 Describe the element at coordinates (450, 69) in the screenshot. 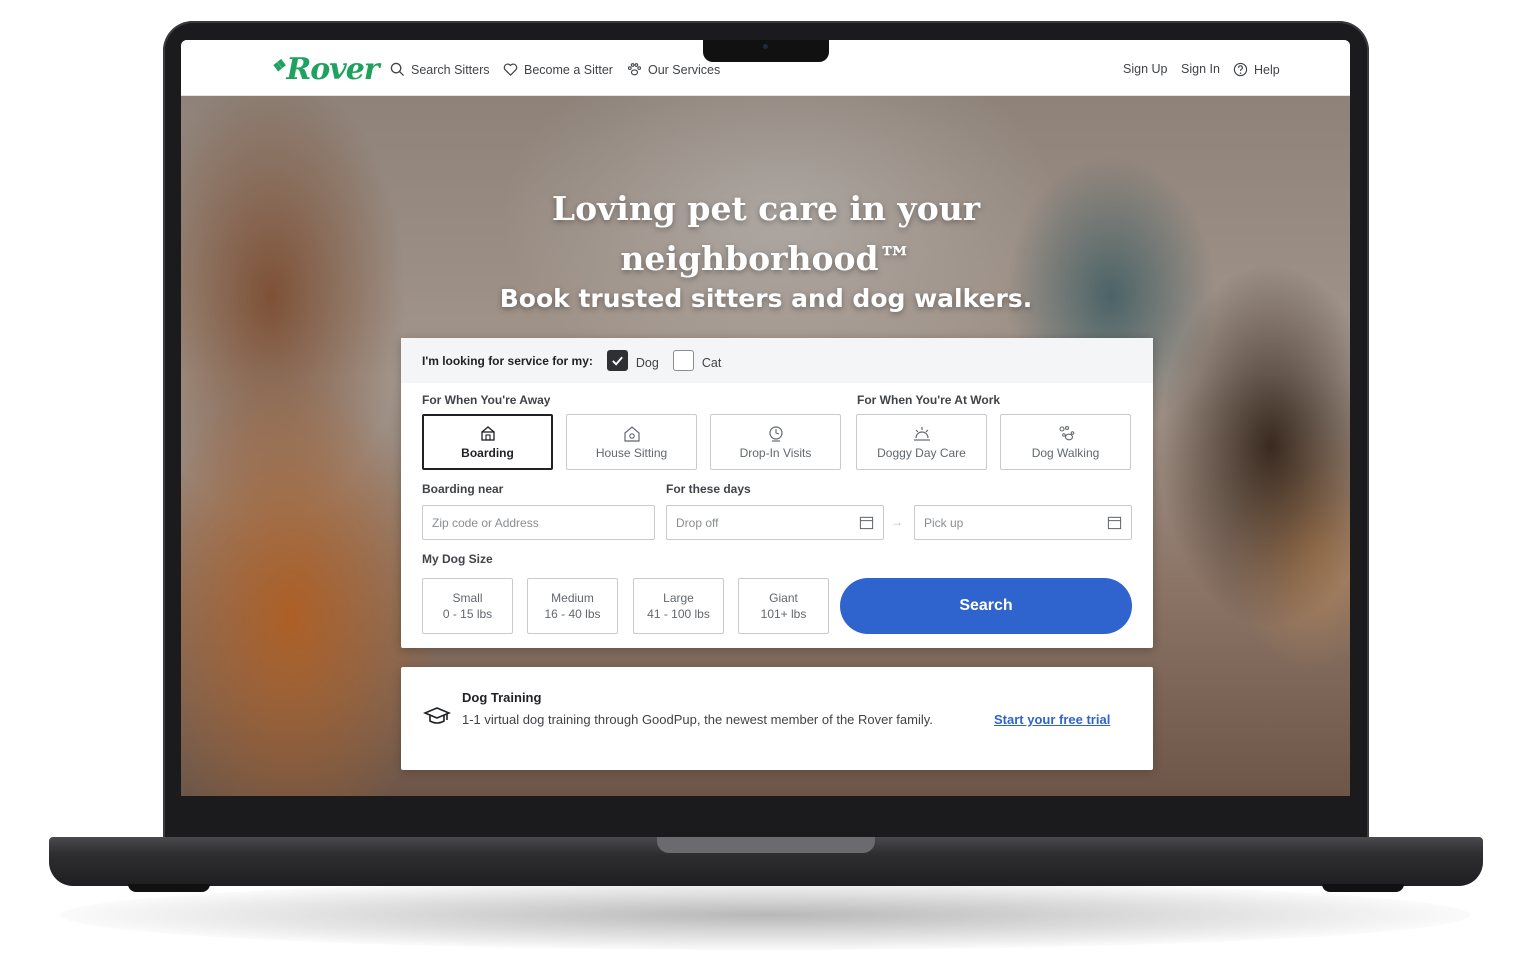

I see `nav-search-sitters-label: Search Sitters` at that location.